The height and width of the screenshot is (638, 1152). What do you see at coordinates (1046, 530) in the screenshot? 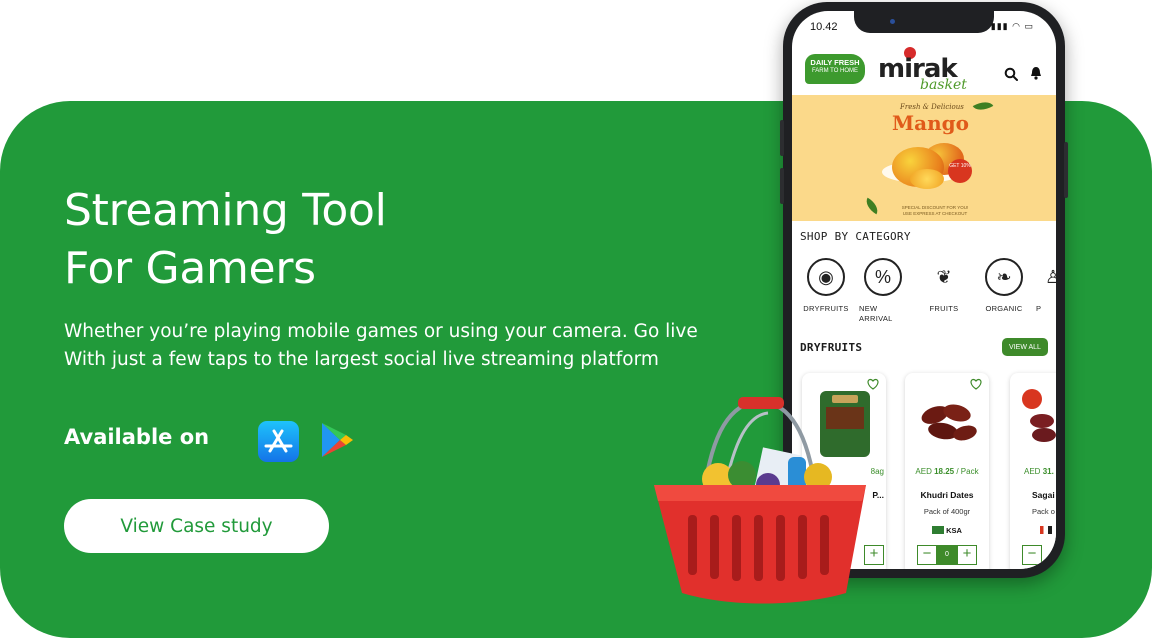
I see `uae-flag-icon` at bounding box center [1046, 530].